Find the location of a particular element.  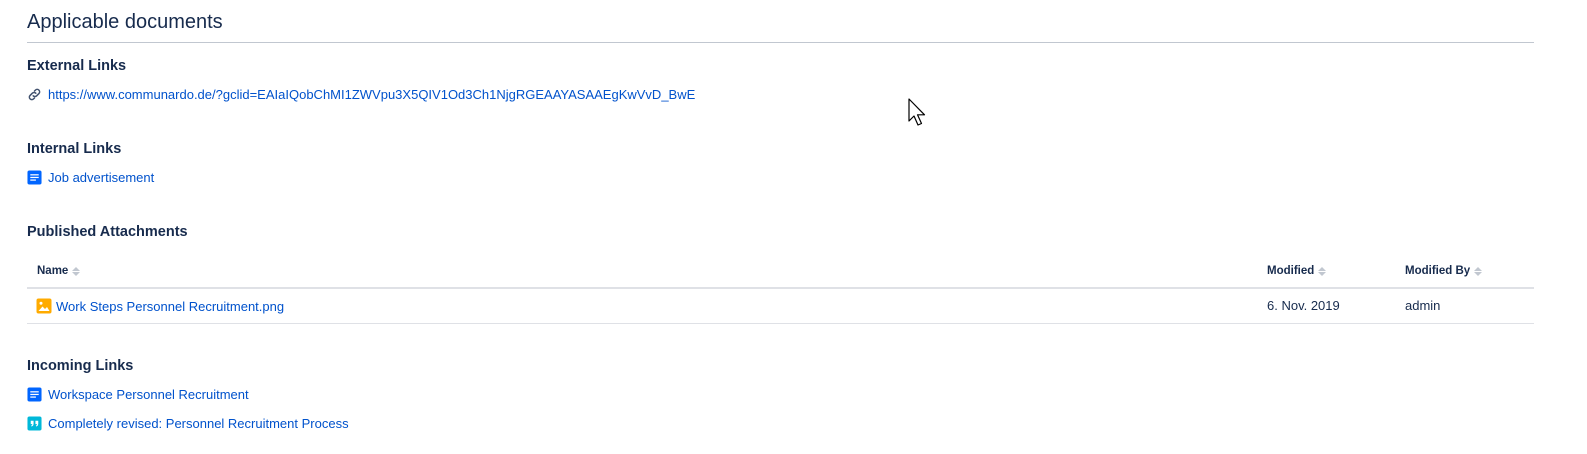

internal-link: Job advertisement is located at coordinates (101, 177).